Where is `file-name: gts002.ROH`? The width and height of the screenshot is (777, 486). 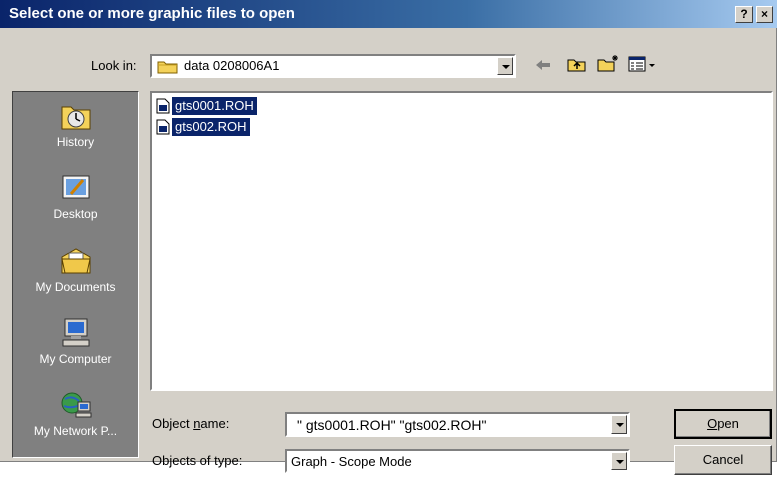 file-name: gts002.ROH is located at coordinates (211, 127).